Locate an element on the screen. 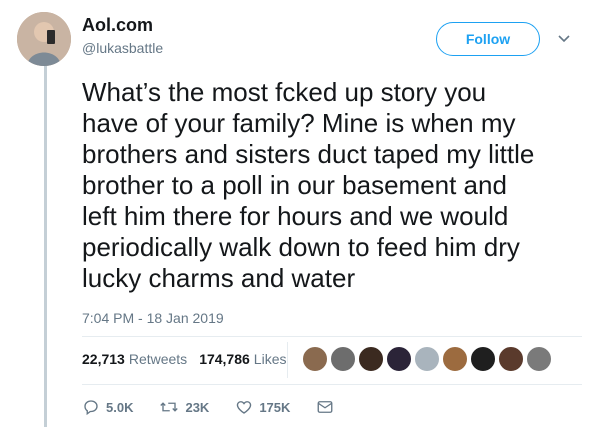  divider-top is located at coordinates (332, 336).